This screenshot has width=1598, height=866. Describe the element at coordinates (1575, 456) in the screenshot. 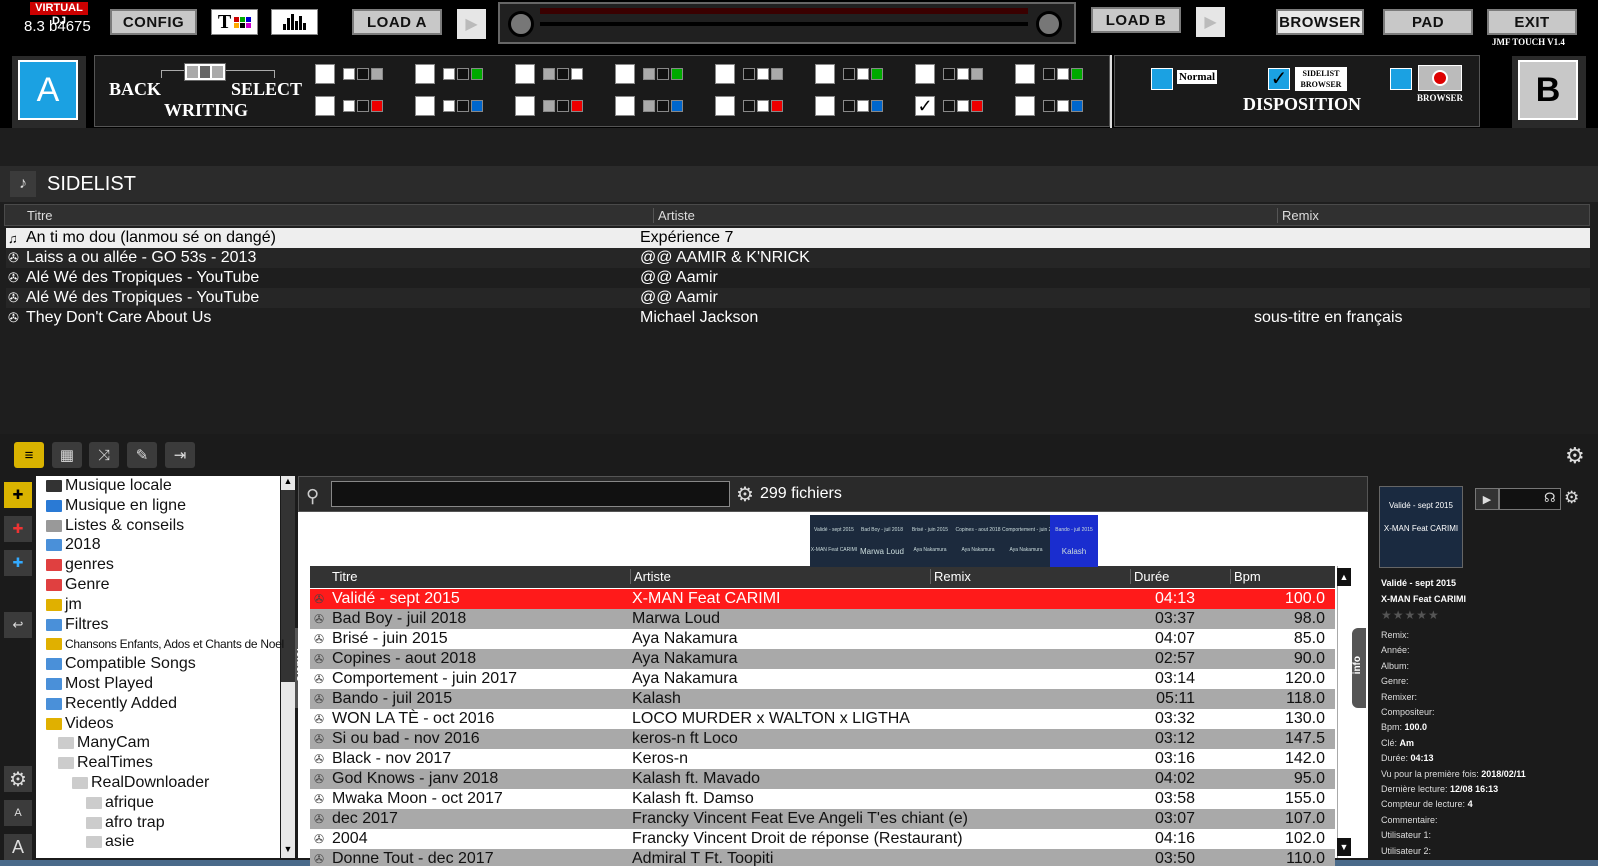

I see `settings-gear-icon: ⚙` at that location.